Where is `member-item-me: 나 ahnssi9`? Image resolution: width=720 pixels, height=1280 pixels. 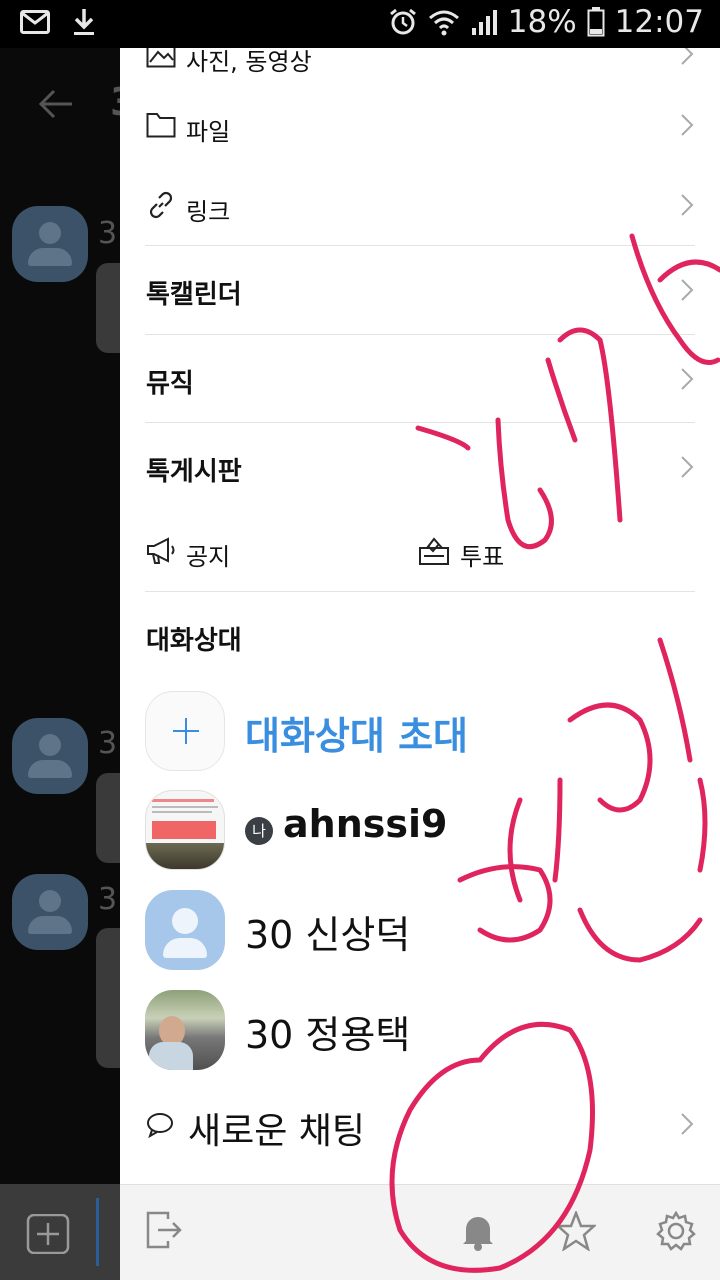 member-item-me: 나 ahnssi9 is located at coordinates (425, 830).